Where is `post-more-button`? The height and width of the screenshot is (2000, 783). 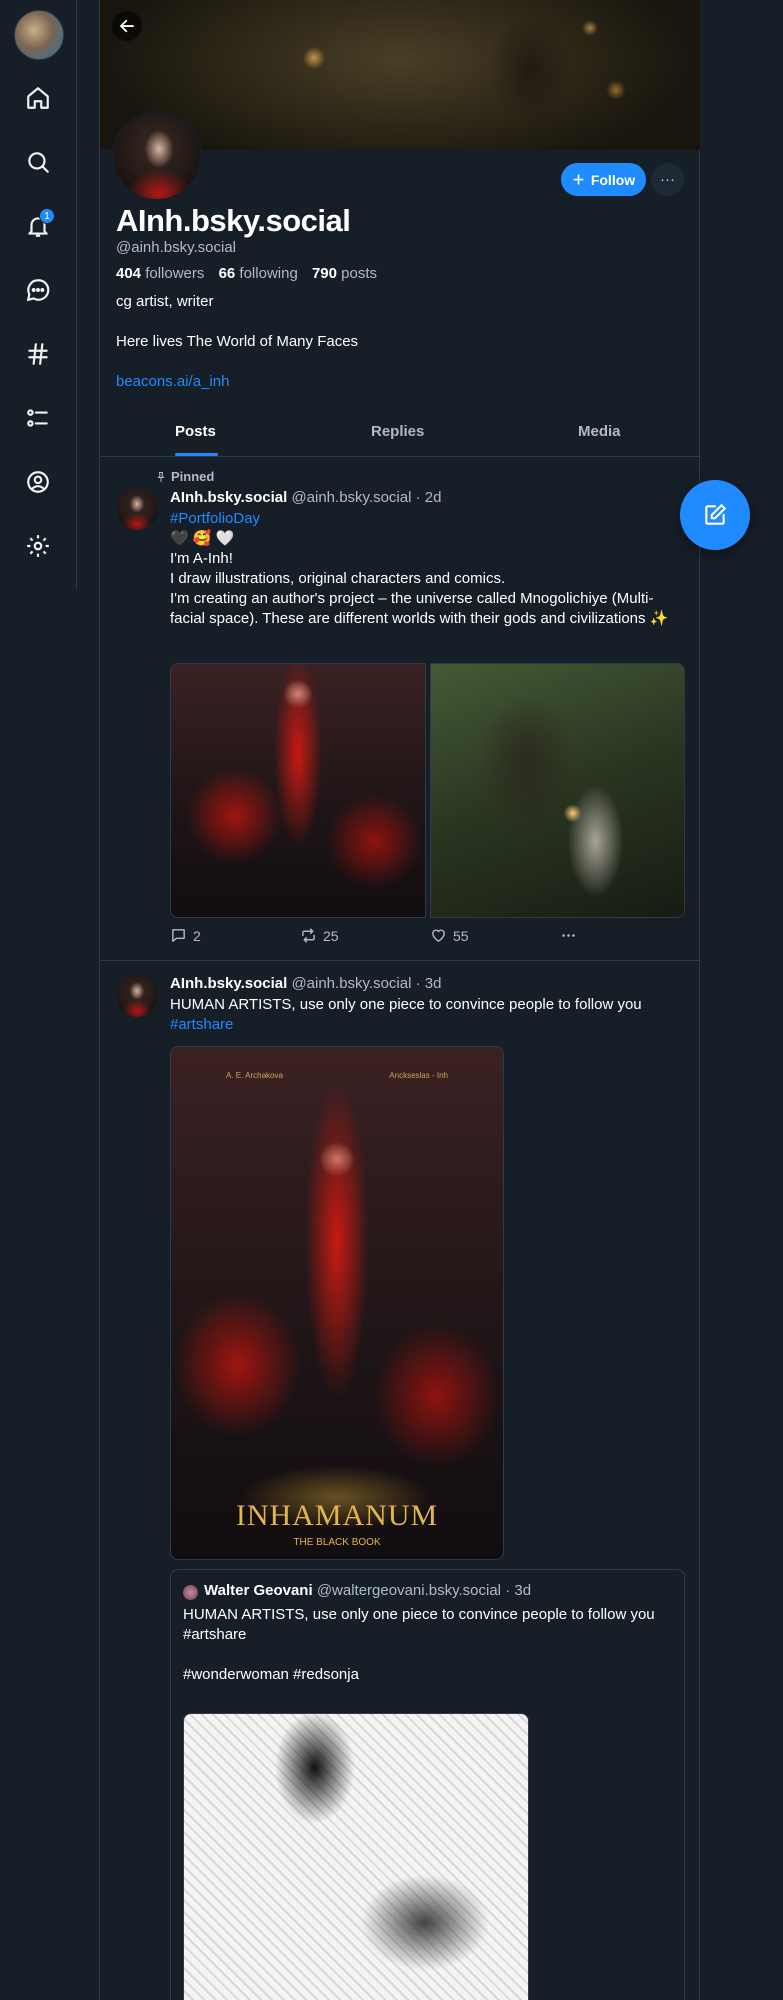 post-more-button is located at coordinates (568, 935).